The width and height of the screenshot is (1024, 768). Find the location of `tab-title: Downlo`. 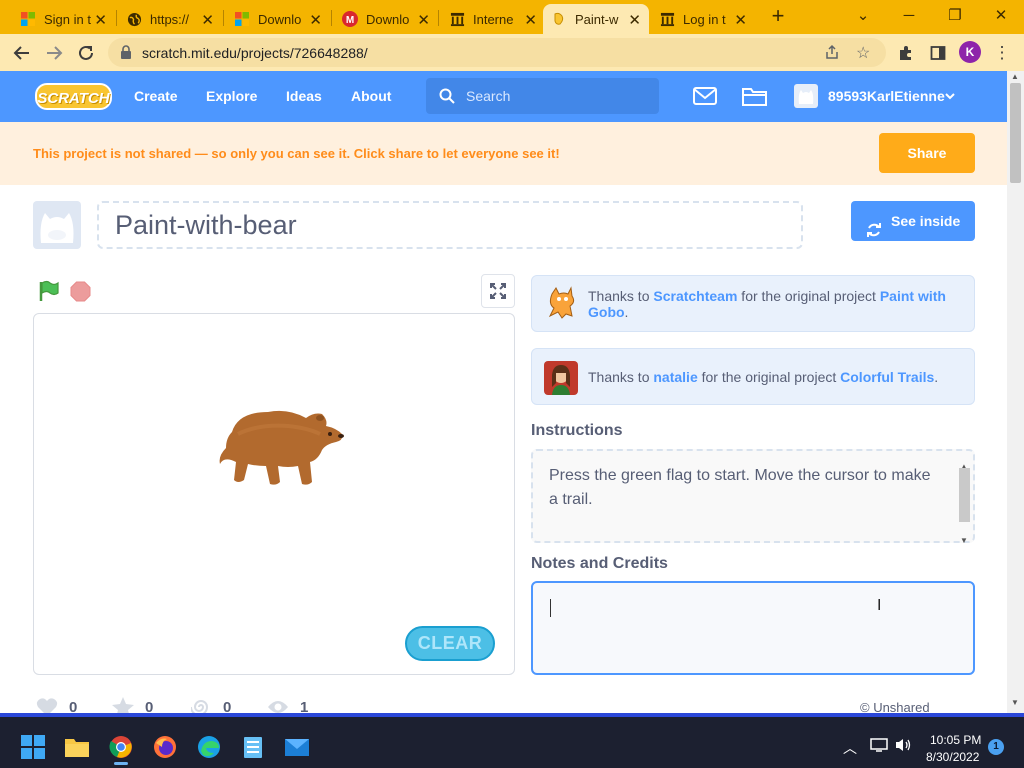

tab-title: Downlo is located at coordinates (280, 19).